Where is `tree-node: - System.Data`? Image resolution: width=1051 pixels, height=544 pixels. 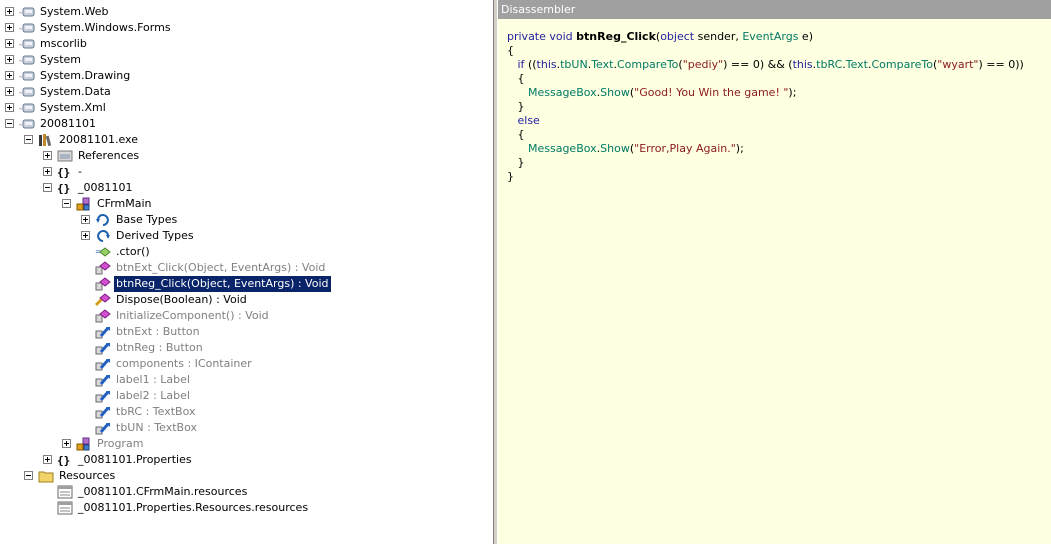
tree-node: - System.Data is located at coordinates (245, 92).